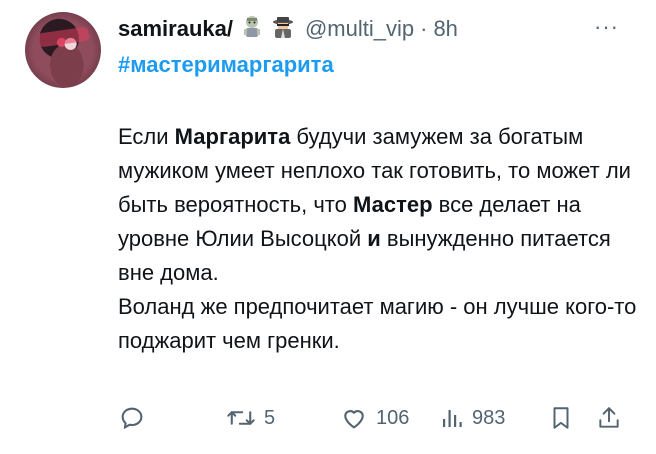 Image resolution: width=656 pixels, height=454 pixels. I want to click on bookmark-button, so click(561, 418).